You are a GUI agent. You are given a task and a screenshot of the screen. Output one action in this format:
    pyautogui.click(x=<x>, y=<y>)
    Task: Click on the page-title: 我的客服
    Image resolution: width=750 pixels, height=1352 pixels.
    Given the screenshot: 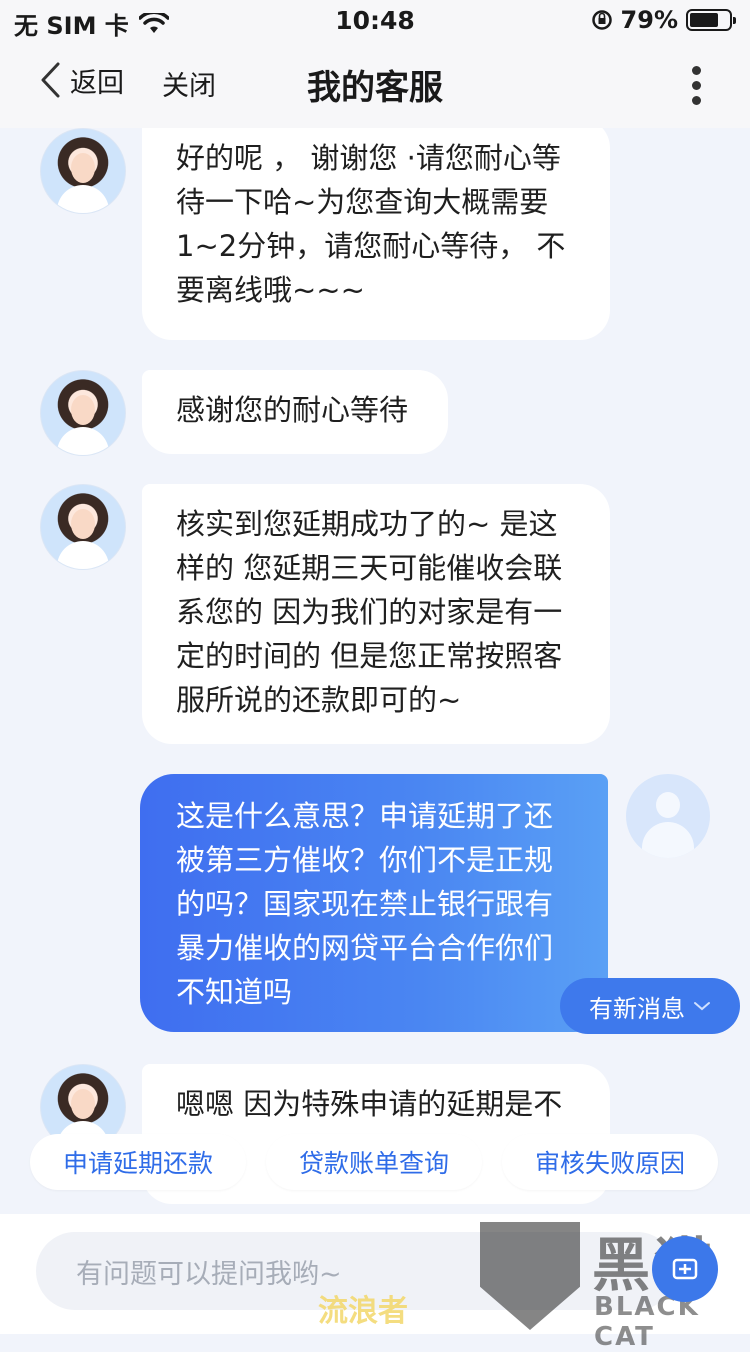 What is the action you would take?
    pyautogui.click(x=375, y=88)
    